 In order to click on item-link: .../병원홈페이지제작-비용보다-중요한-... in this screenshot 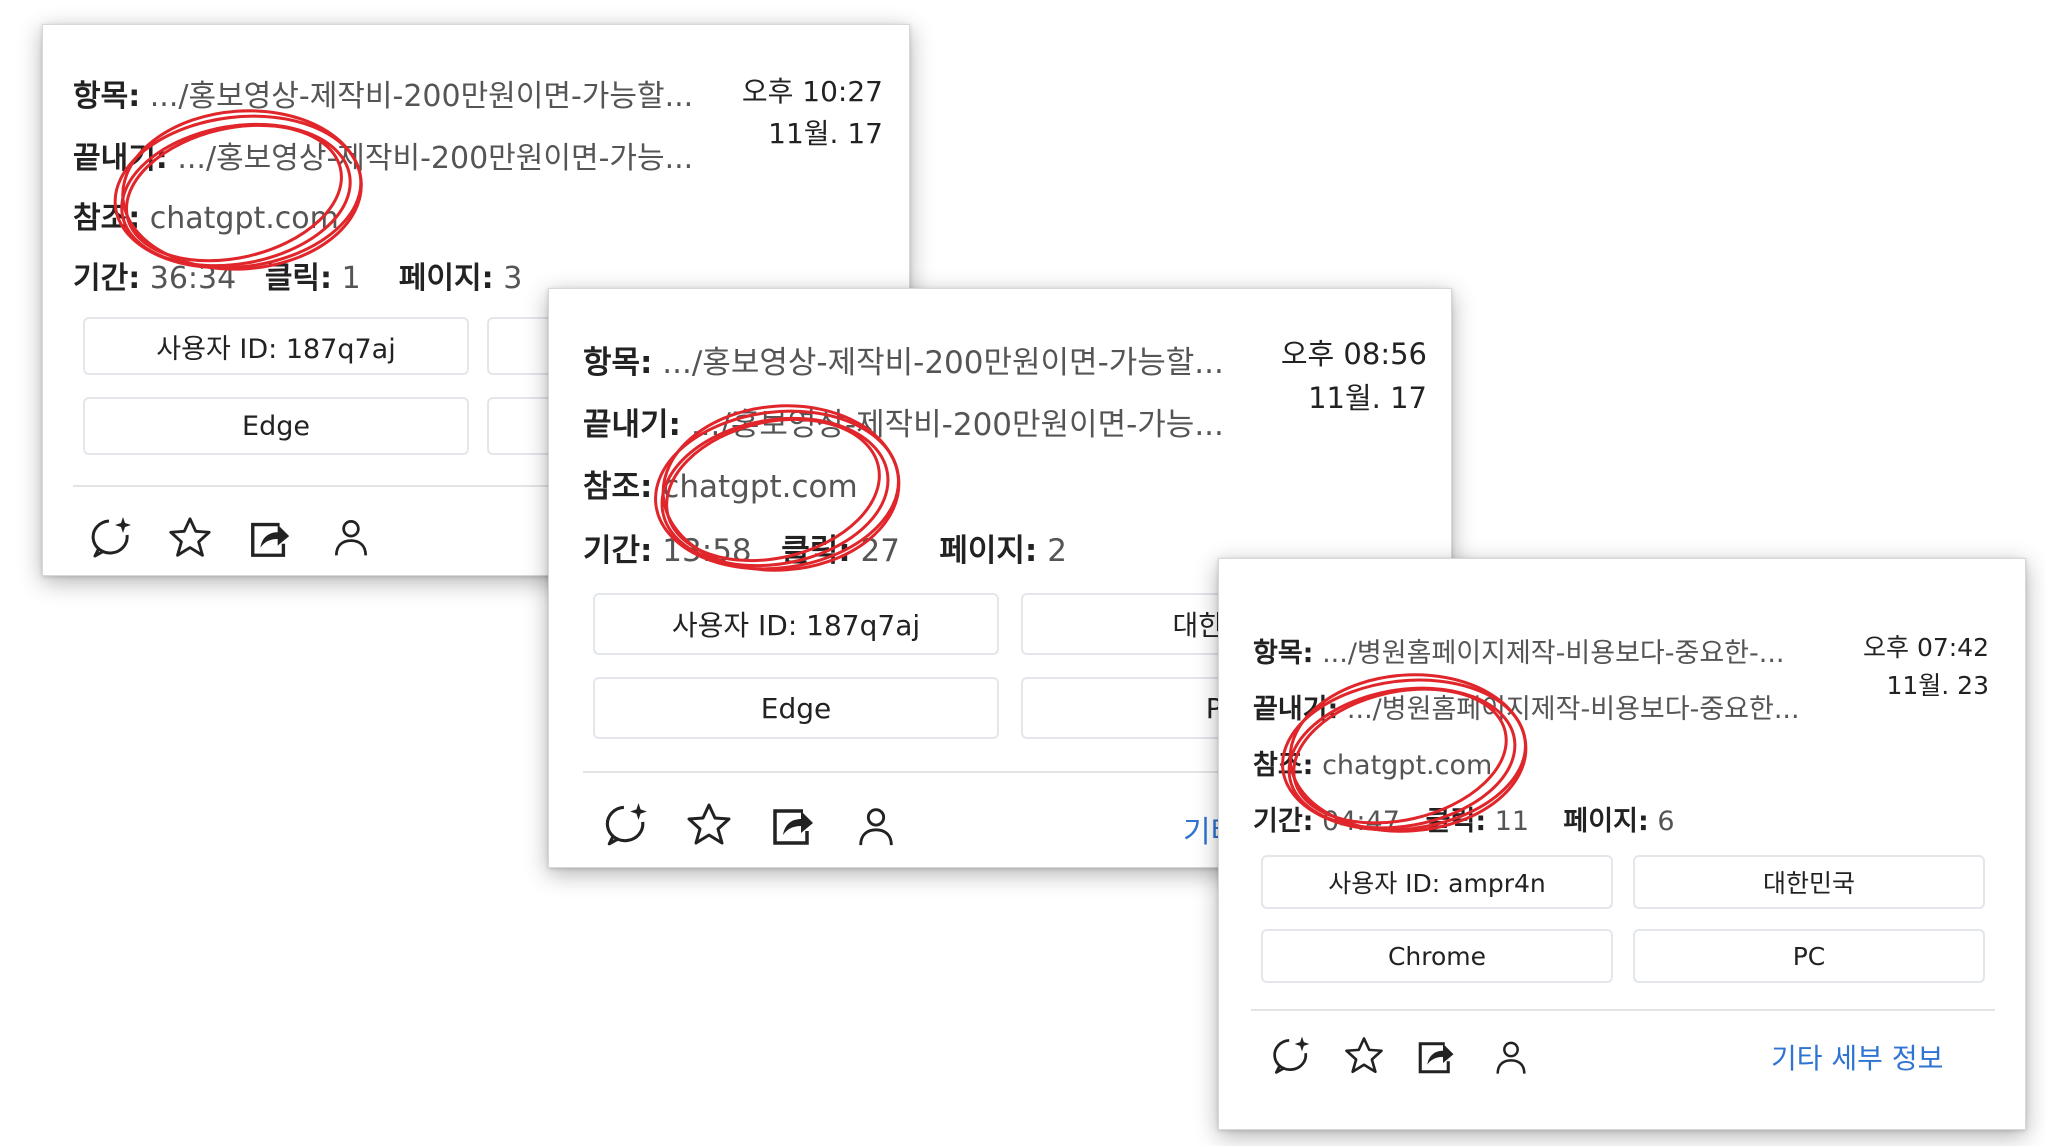, I will do `click(1553, 653)`.